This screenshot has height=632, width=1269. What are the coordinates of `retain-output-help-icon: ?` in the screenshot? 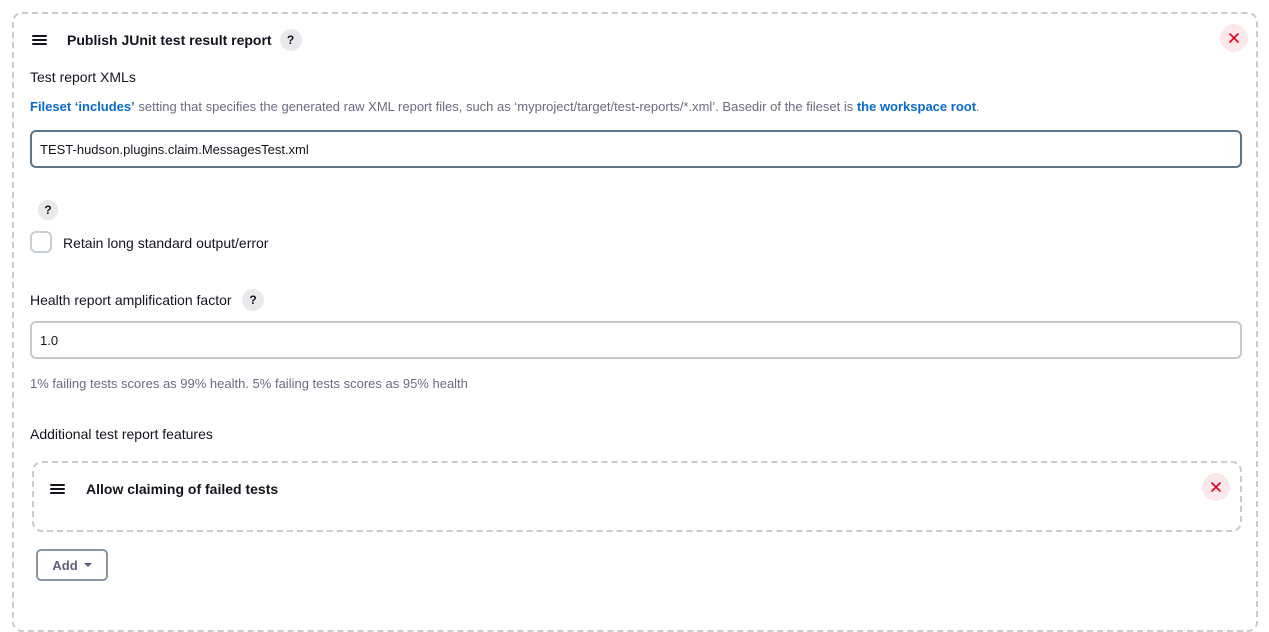 It's located at (48, 210).